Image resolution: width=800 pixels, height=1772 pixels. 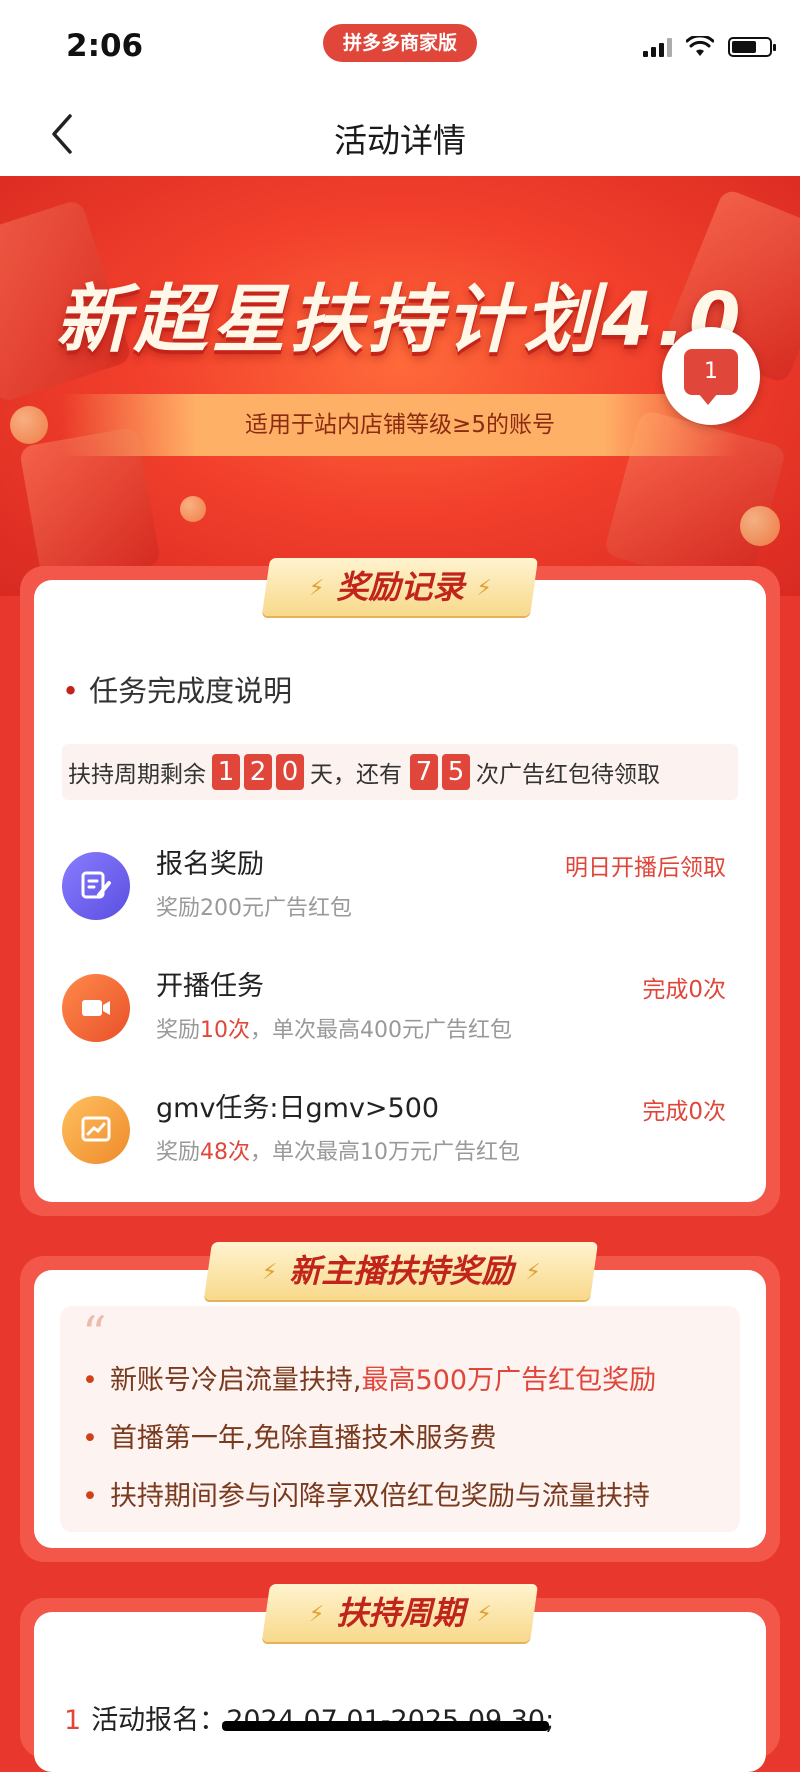 What do you see at coordinates (400, 1014) in the screenshot?
I see `task-start-live: 开播任务 奖励10次，单次最高400元广告红包 完成0次` at bounding box center [400, 1014].